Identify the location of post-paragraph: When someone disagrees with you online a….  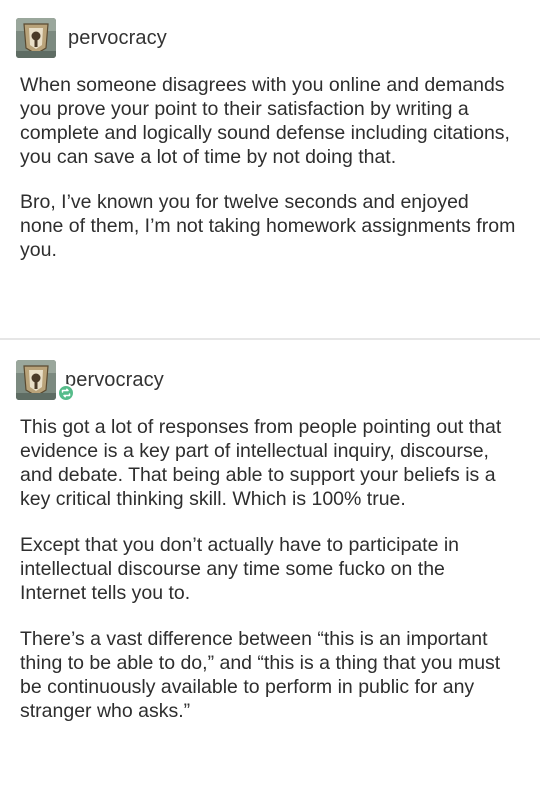
(265, 121).